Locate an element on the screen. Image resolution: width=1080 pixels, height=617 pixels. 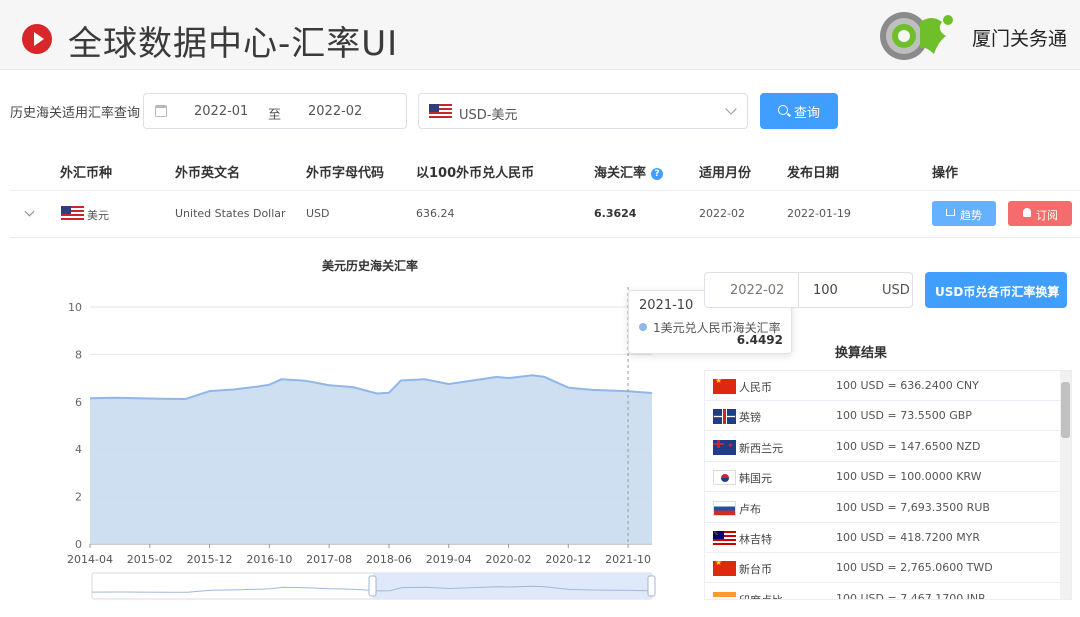
result-currency-name: 新台币 is located at coordinates (755, 570).